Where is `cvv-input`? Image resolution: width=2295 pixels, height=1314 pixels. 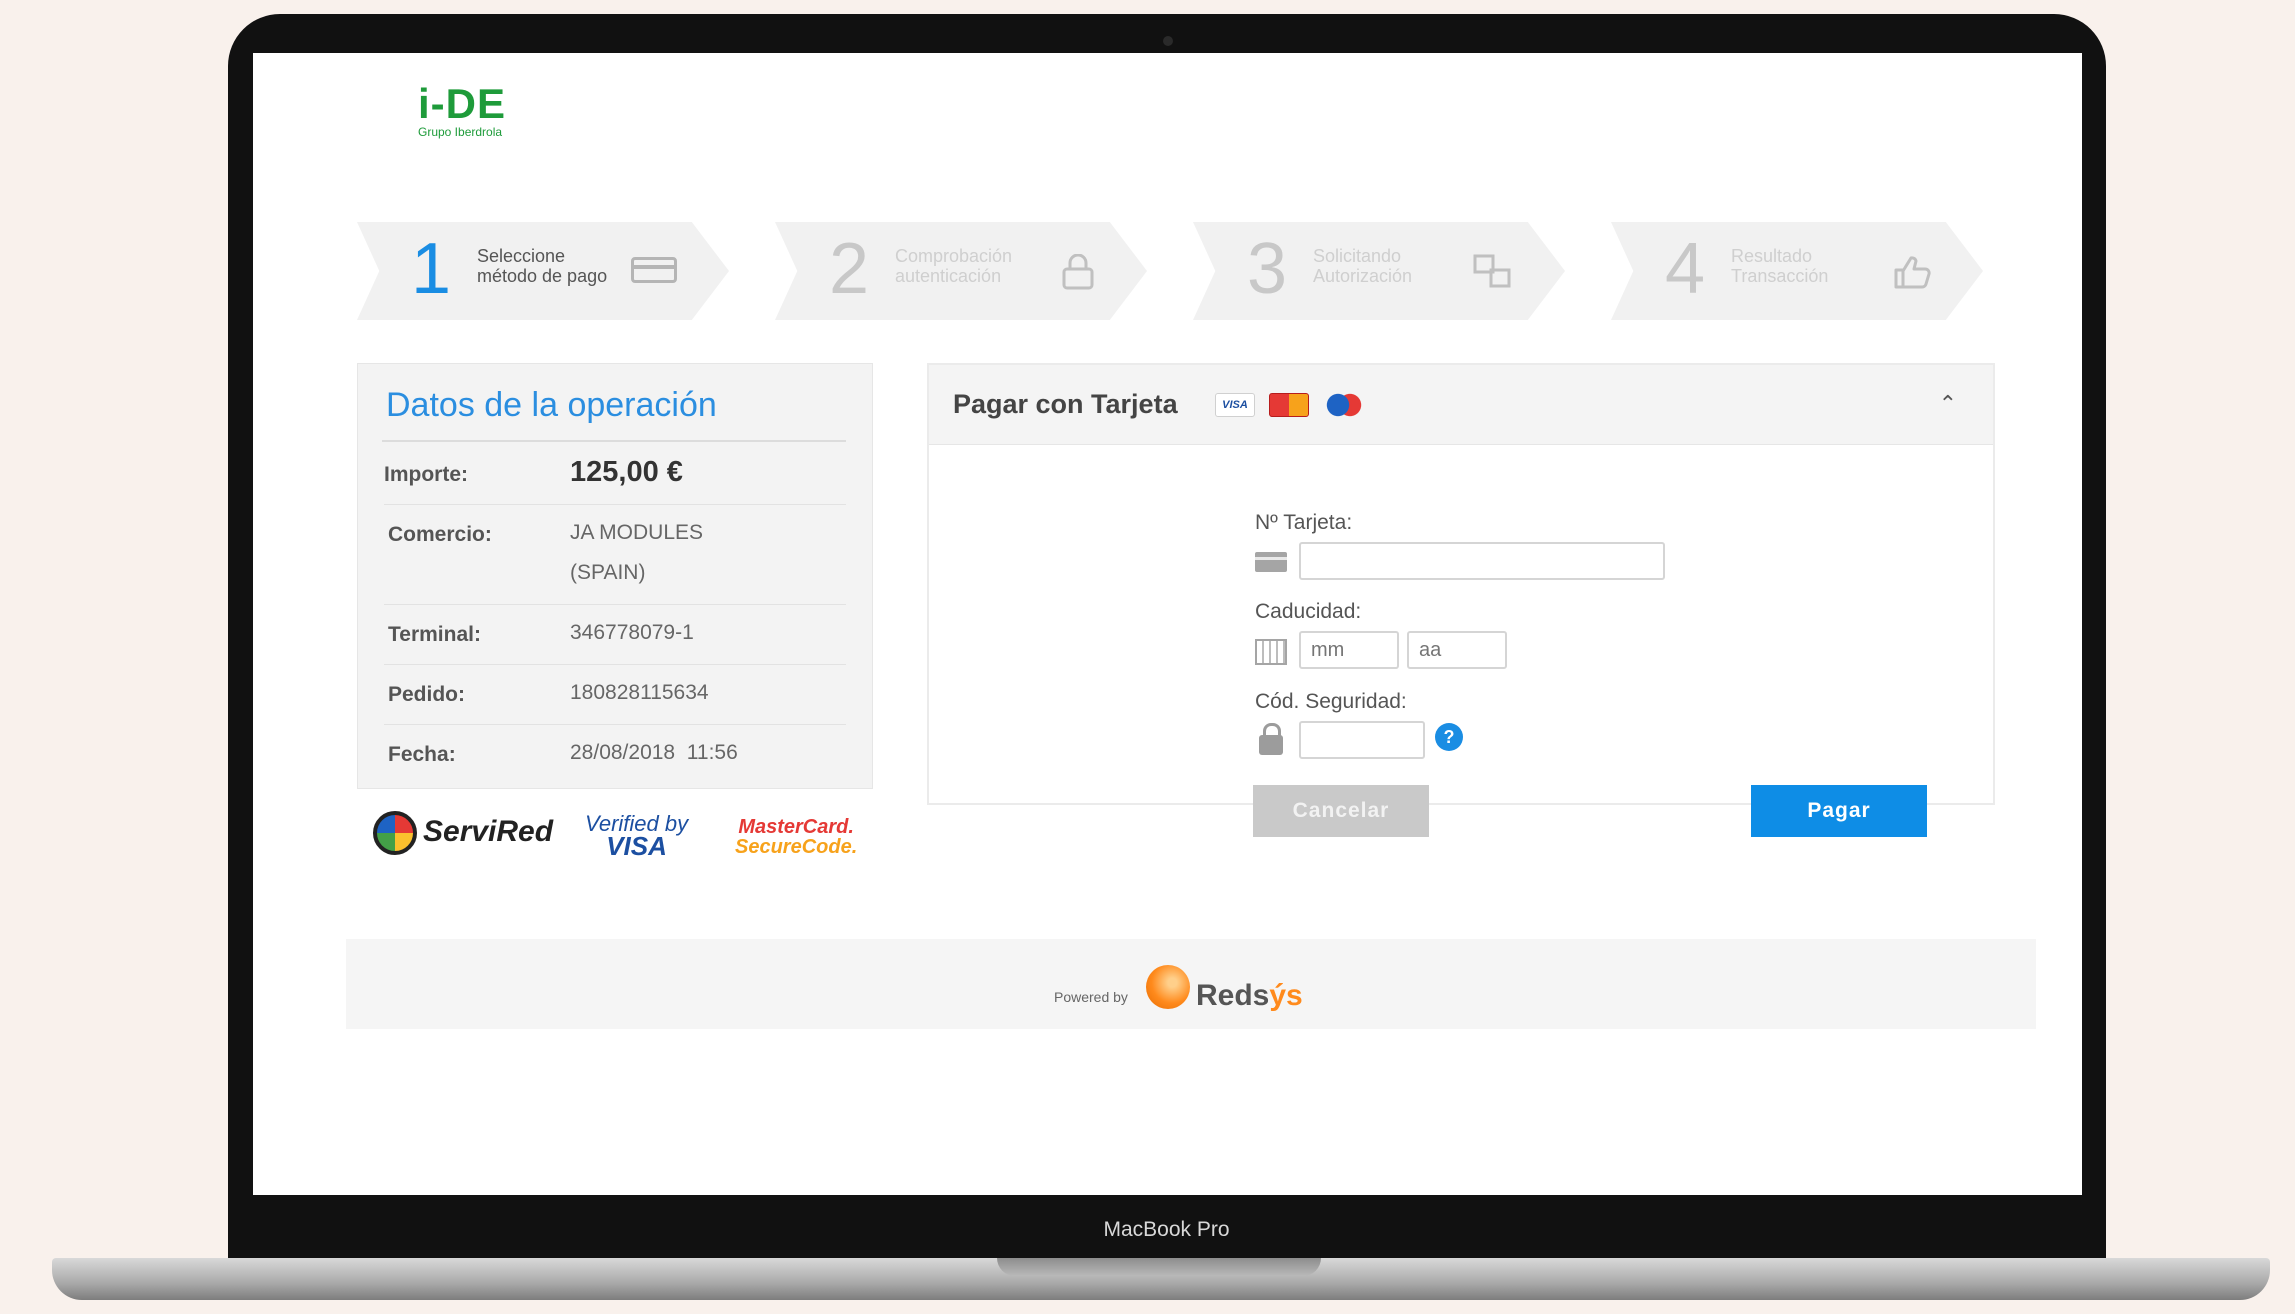 cvv-input is located at coordinates (1362, 740).